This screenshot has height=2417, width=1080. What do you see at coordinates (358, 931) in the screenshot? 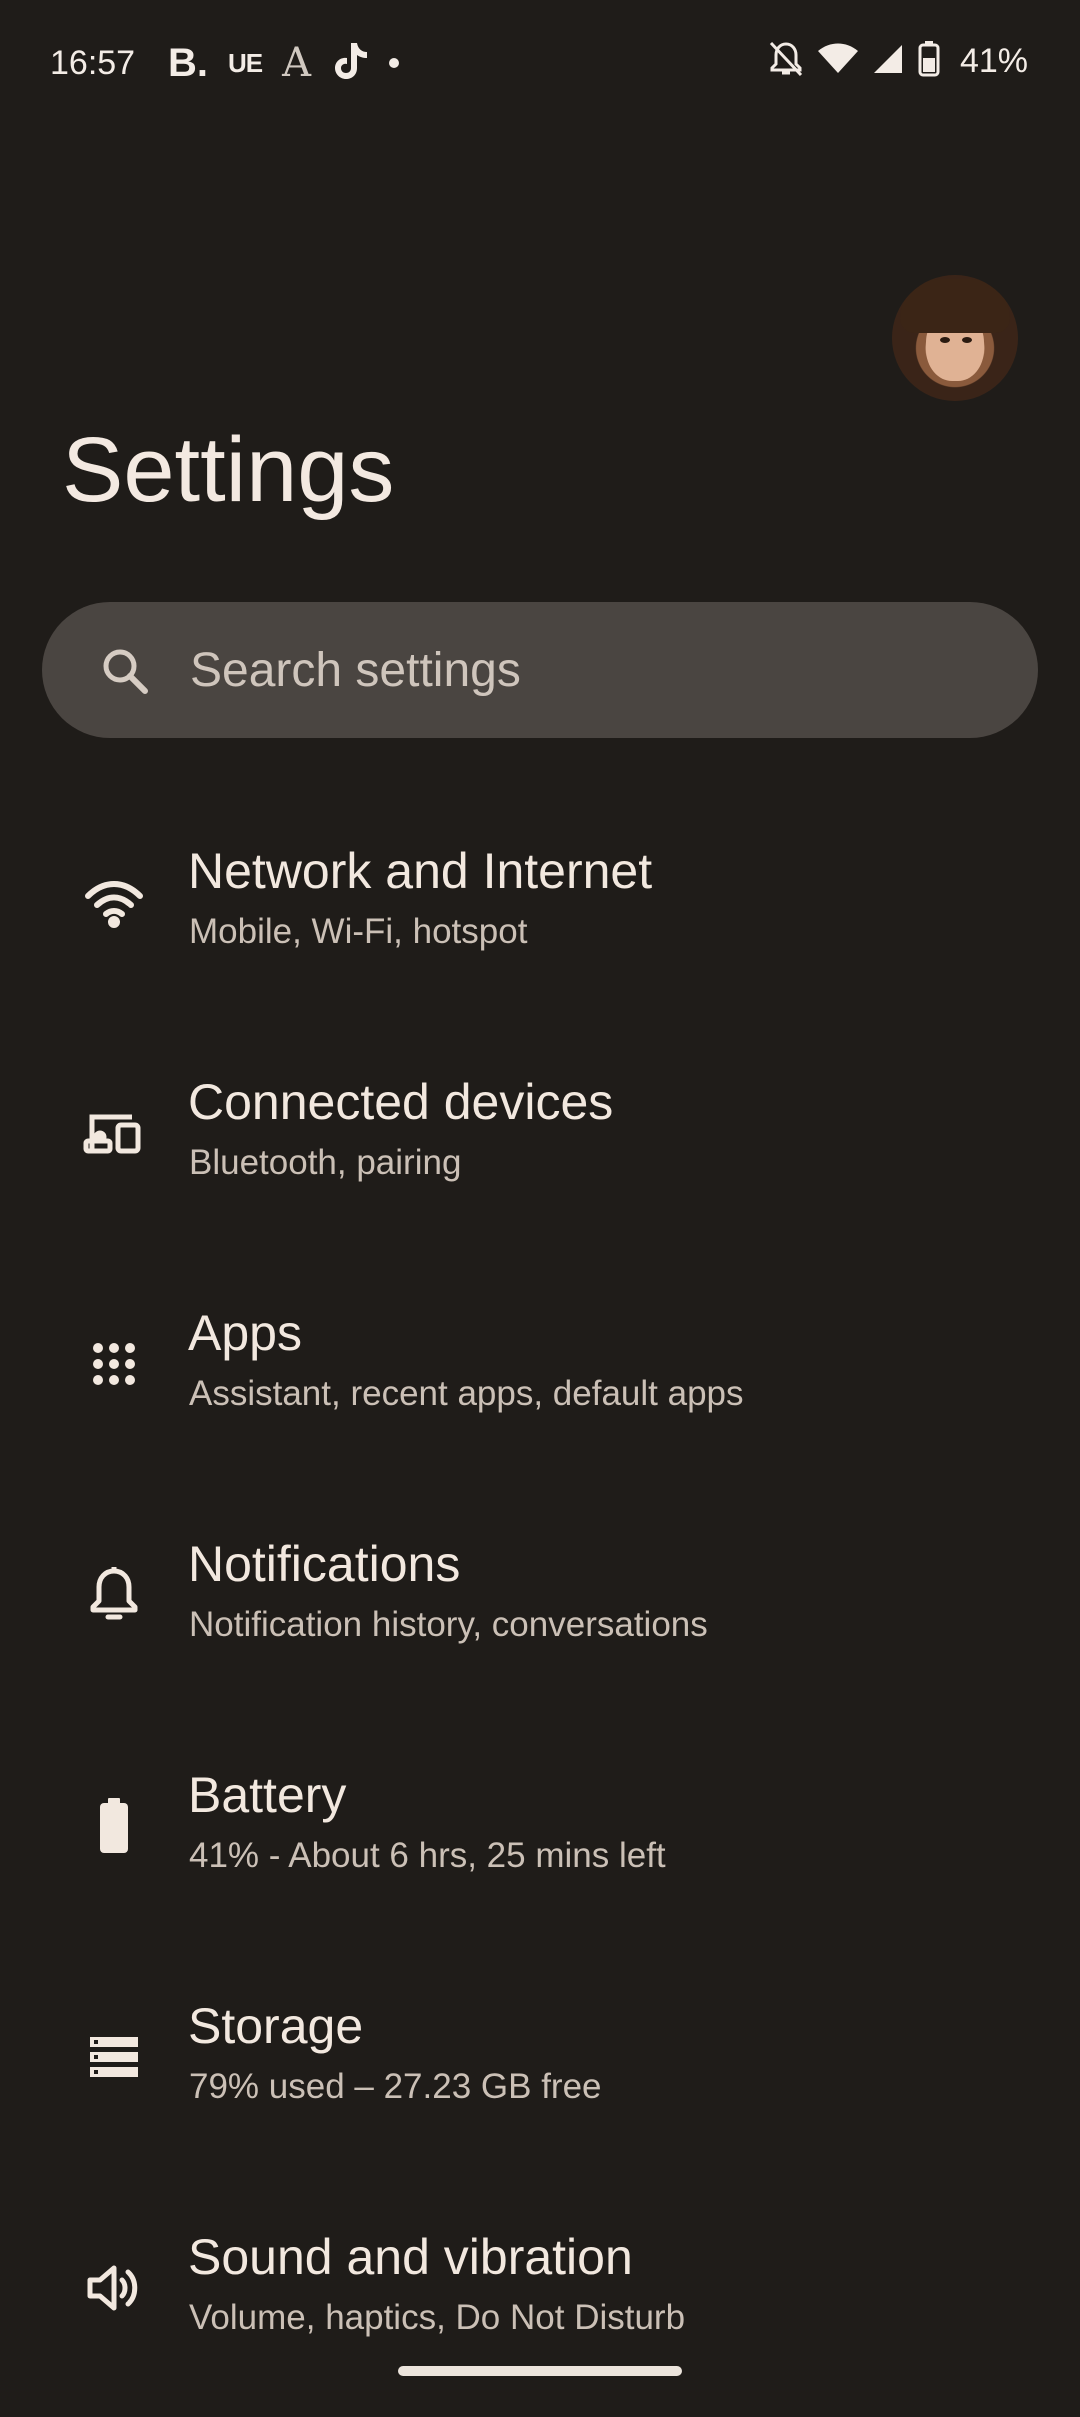
I see `settings-item-subtitle: Mobile, Wi-Fi, hotspot` at bounding box center [358, 931].